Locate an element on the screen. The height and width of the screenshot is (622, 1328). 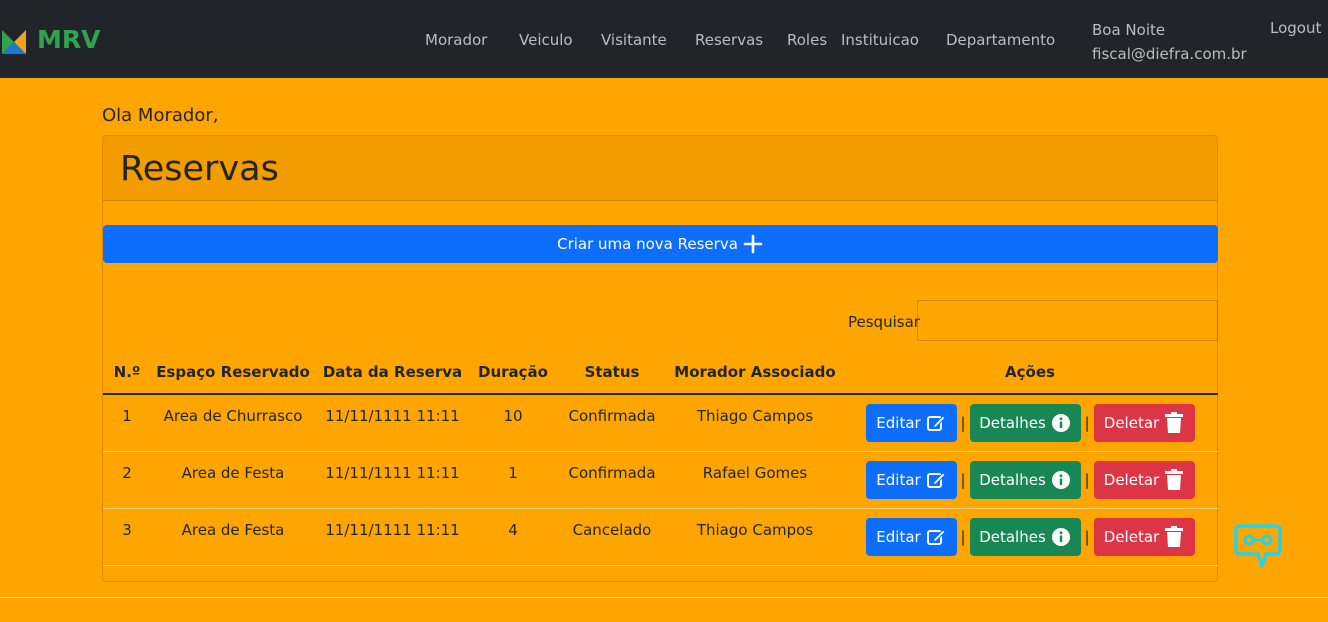
nav-veiculo: Veiculo is located at coordinates (546, 40).